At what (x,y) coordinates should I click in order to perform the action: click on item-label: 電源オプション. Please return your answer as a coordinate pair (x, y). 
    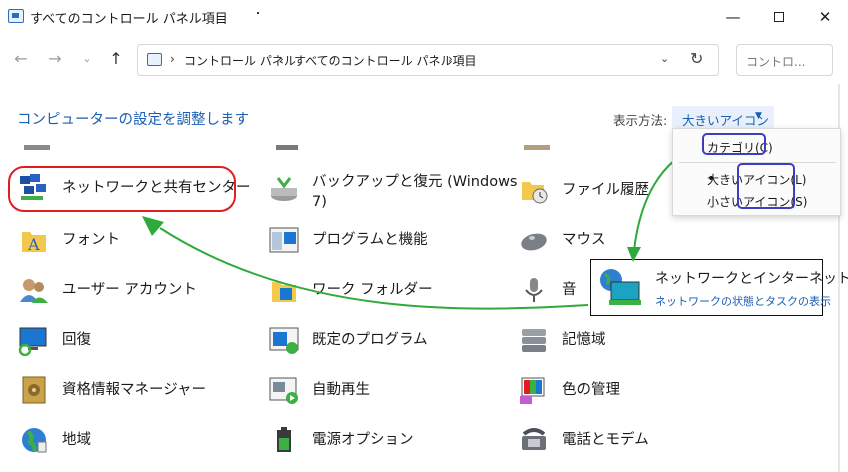
    Looking at the image, I should click on (363, 440).